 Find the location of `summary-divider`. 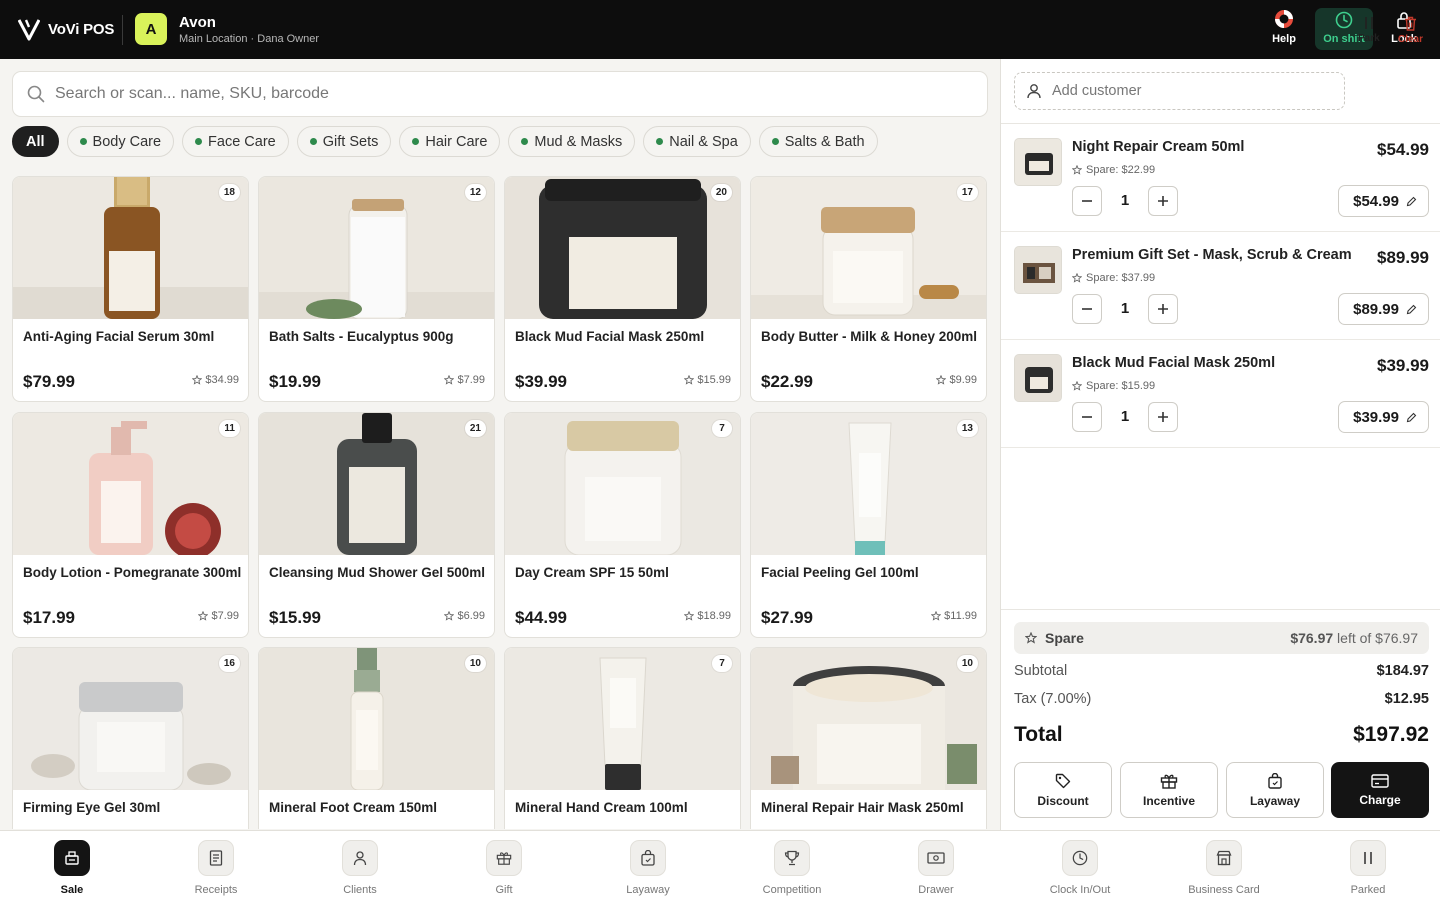

summary-divider is located at coordinates (1220, 609).